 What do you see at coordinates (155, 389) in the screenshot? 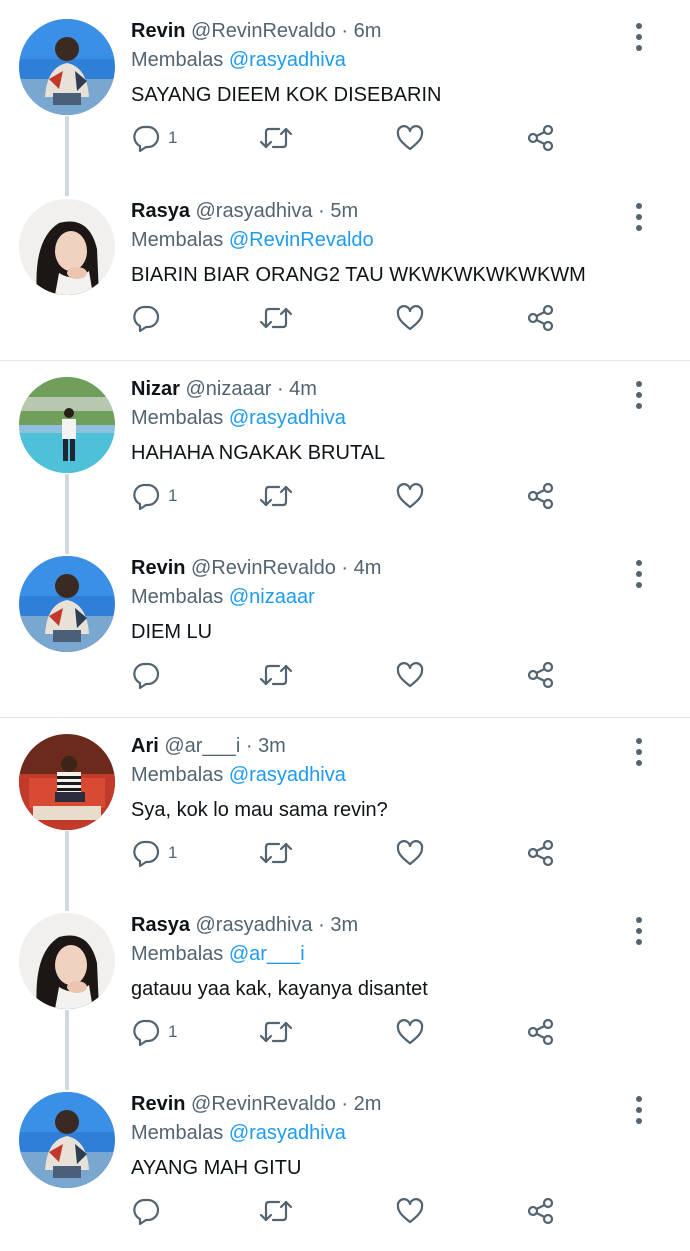
I see `display-name: Nizar` at bounding box center [155, 389].